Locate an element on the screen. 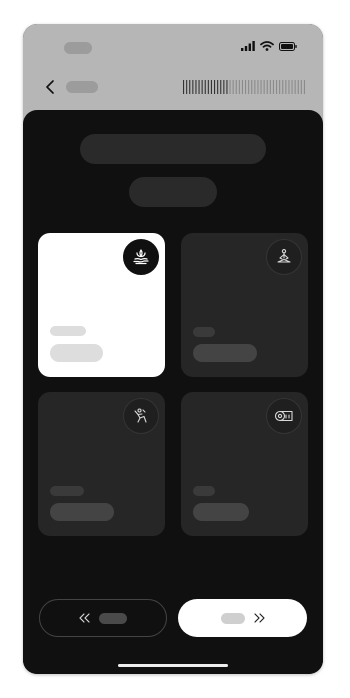 The width and height of the screenshot is (350, 698). yoga-mat-icon is located at coordinates (283, 416).